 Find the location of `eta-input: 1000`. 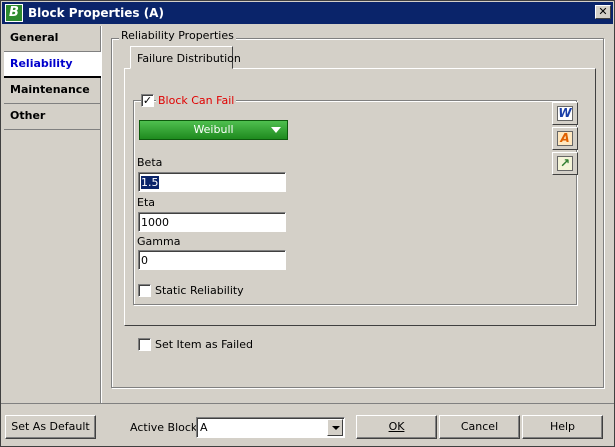

eta-input: 1000 is located at coordinates (212, 222).